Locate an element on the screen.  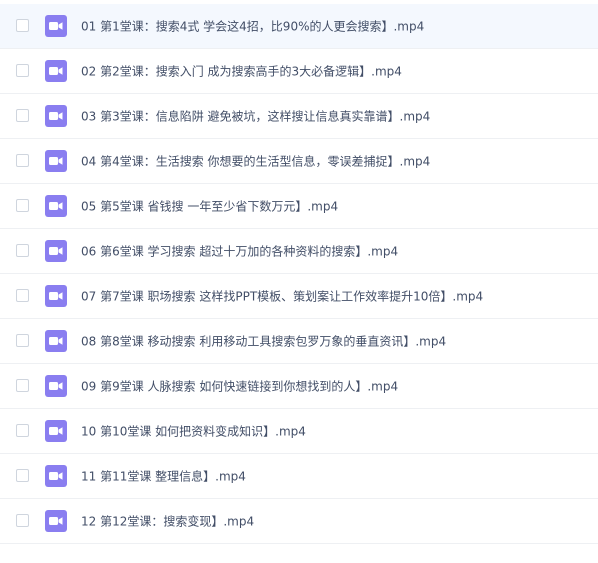
file-name: 02 第2堂课：搜索入门 成为搜索高手的3大必备逻辑】.mp4 is located at coordinates (241, 71).